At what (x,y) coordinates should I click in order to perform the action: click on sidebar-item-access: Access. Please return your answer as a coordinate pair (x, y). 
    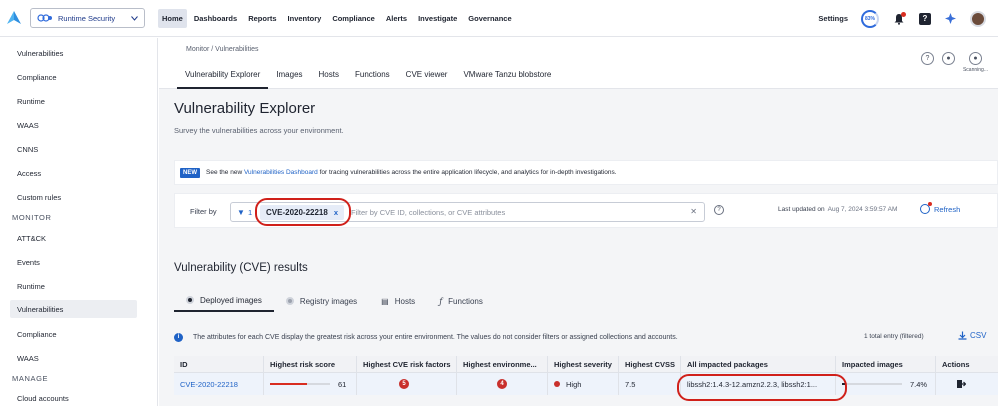
    Looking at the image, I should click on (29, 173).